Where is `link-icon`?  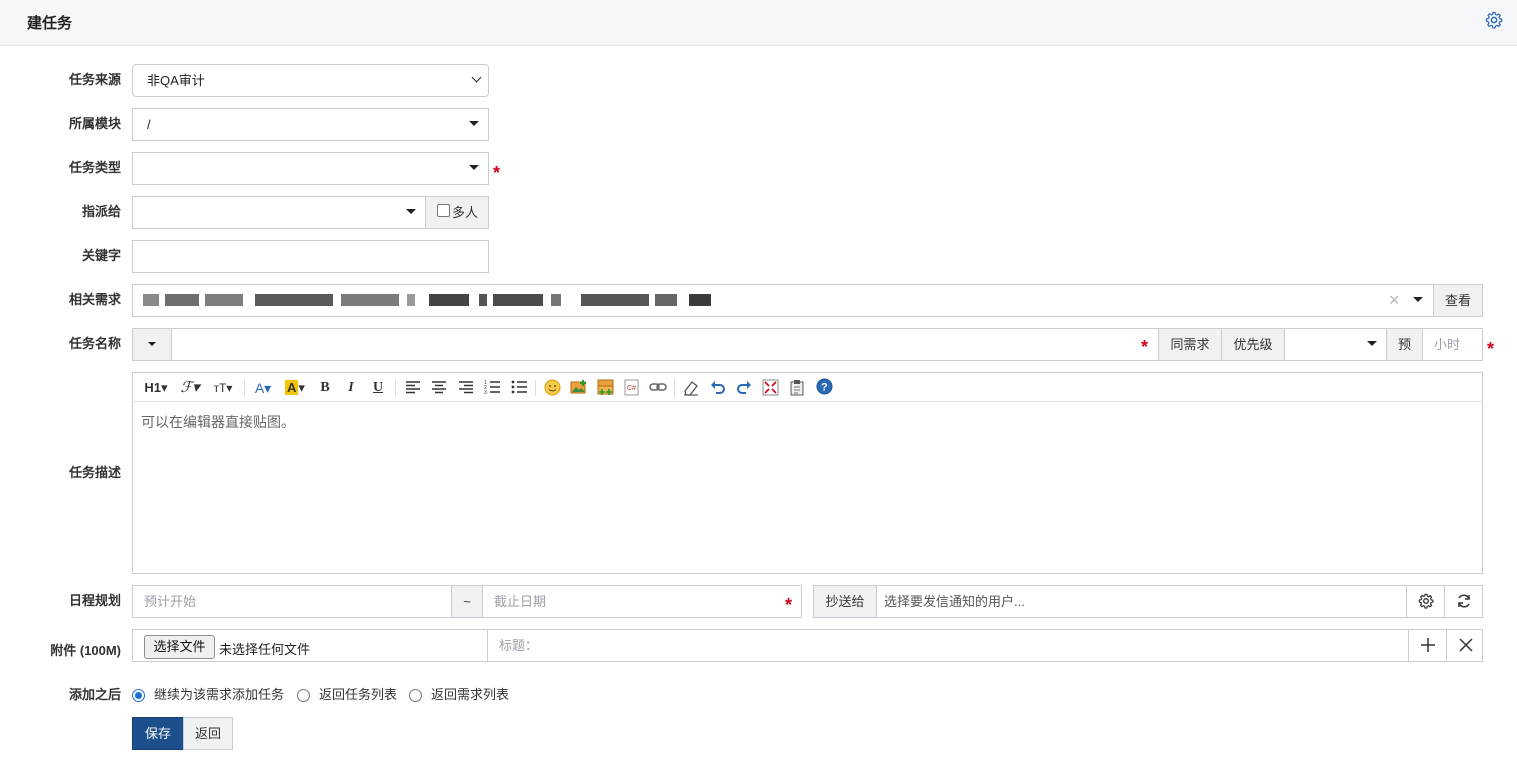
link-icon is located at coordinates (658, 387).